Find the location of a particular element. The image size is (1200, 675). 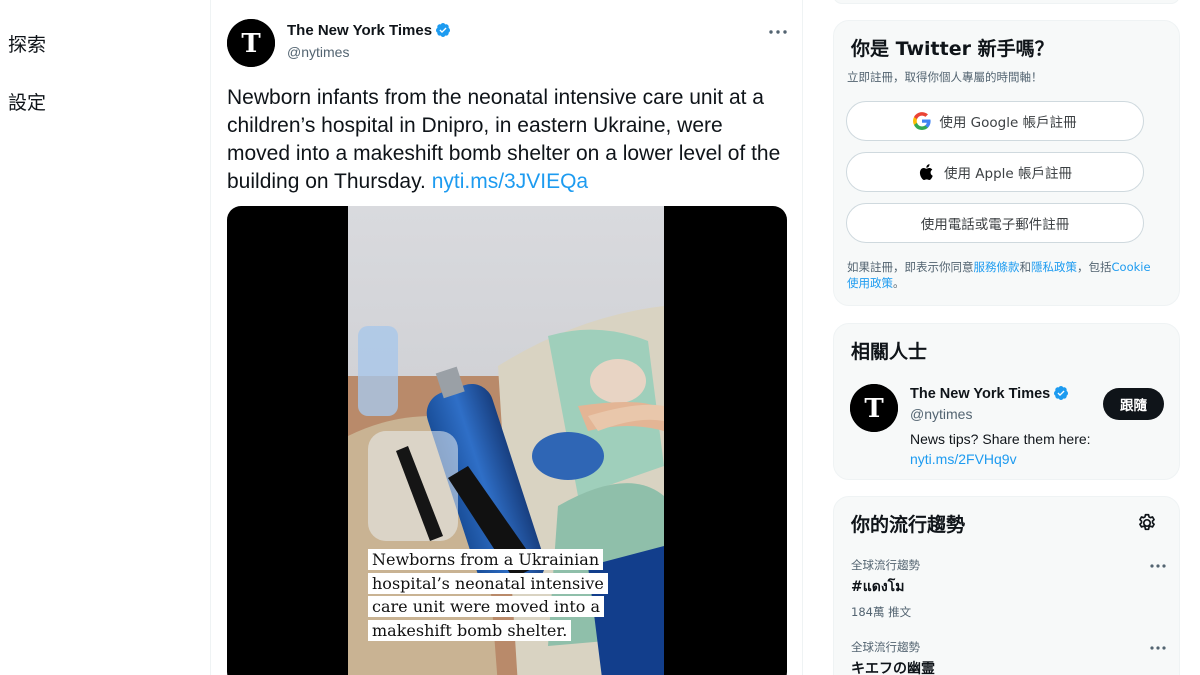

who-to-follow-title: 相關人士 is located at coordinates (889, 352).